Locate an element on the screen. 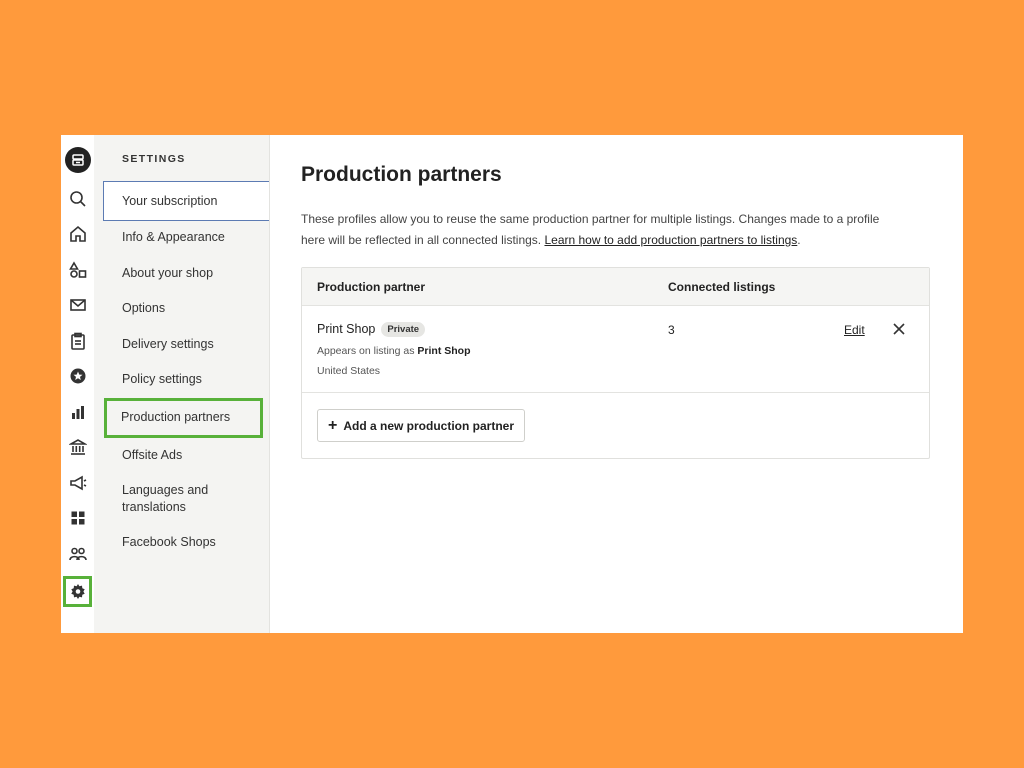 The image size is (1024, 768). star-badge-icon is located at coordinates (77, 377).